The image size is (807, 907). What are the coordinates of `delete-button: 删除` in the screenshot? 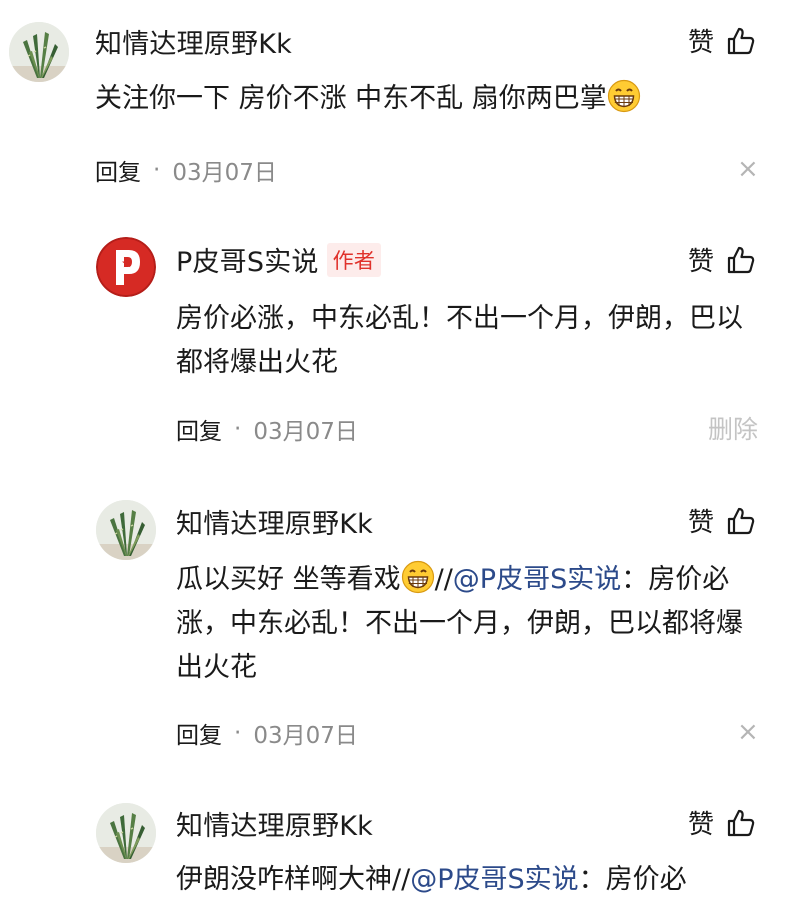 It's located at (733, 428).